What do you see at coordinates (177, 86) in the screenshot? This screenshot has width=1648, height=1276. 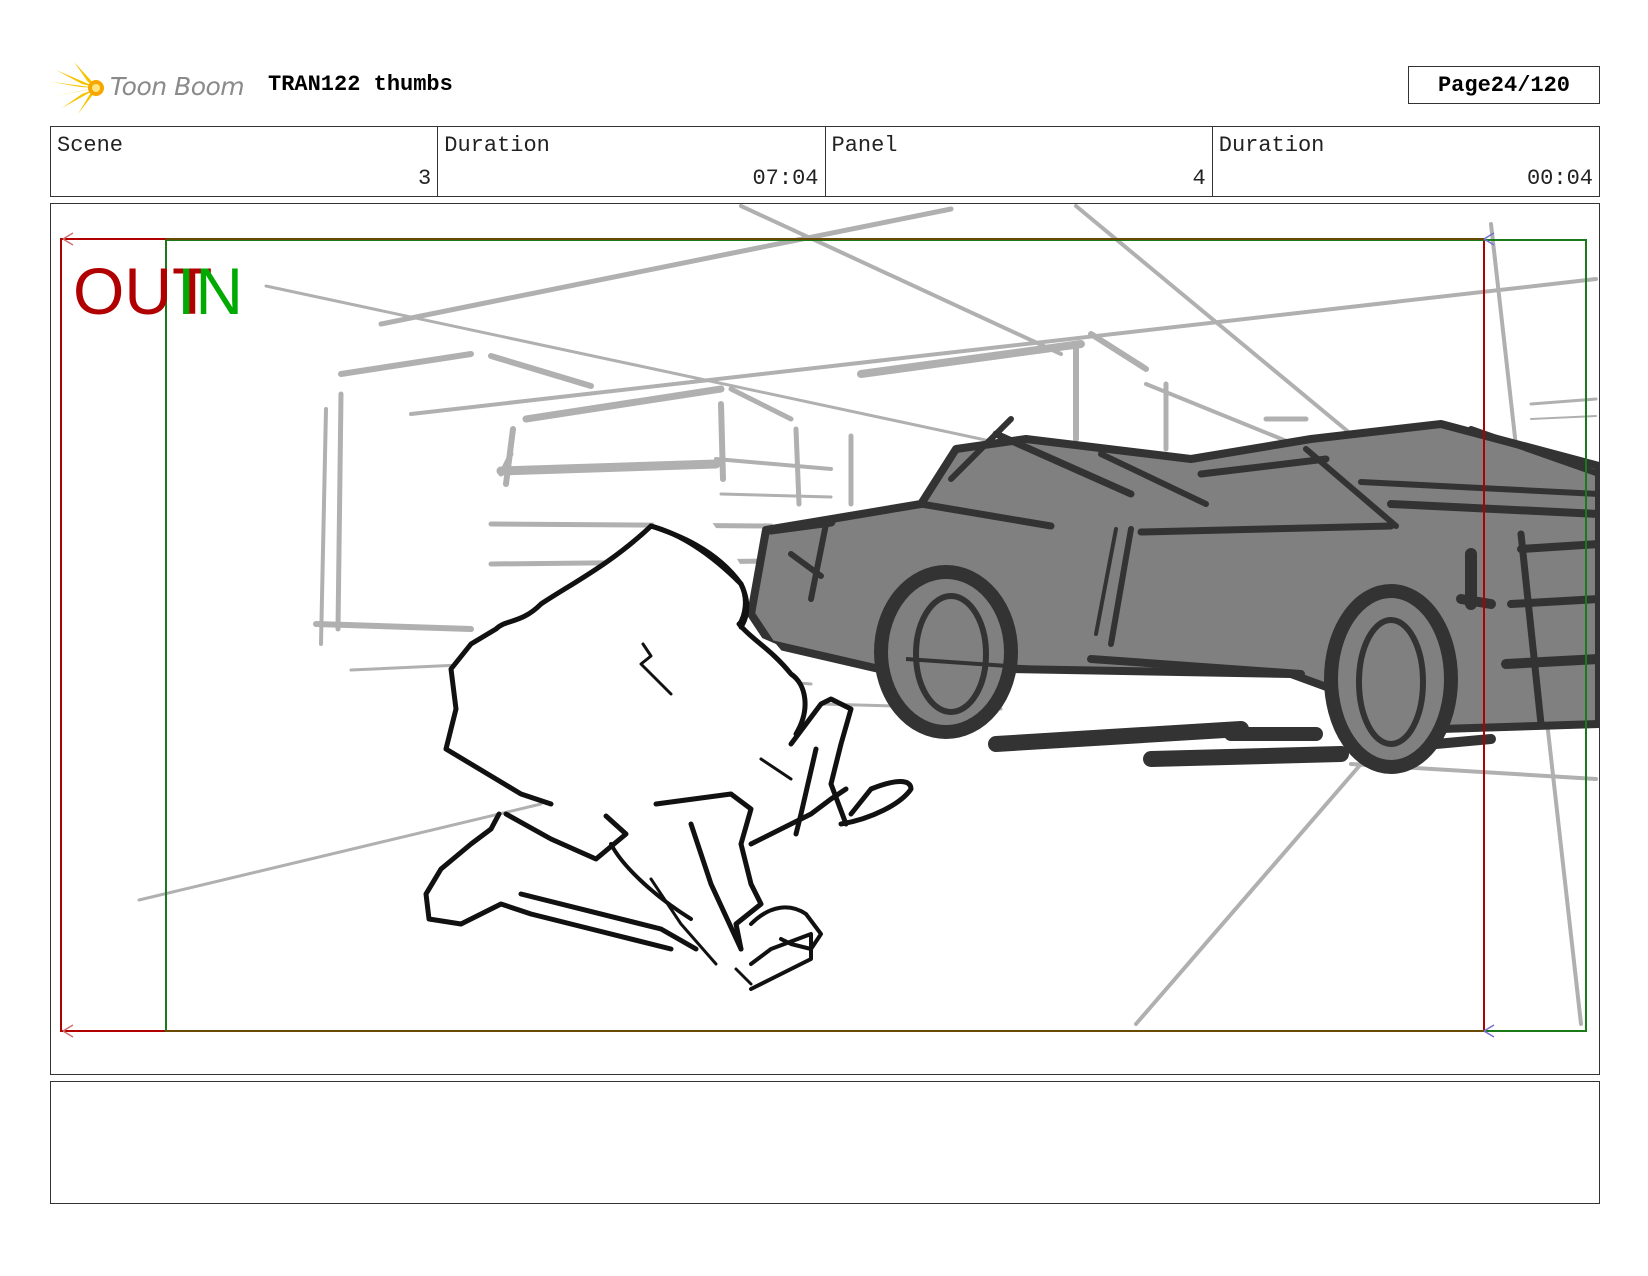 I see `logo-text: Toon Boom` at bounding box center [177, 86].